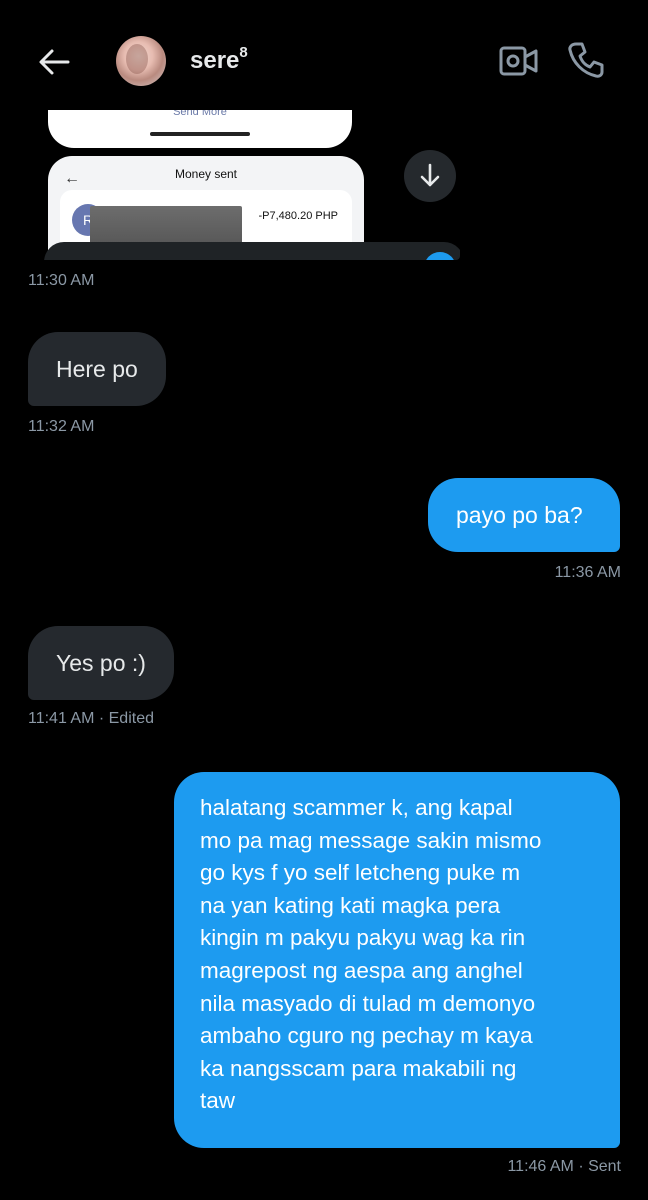  I want to click on message-timestamp: 11:32 AM, so click(61, 426).